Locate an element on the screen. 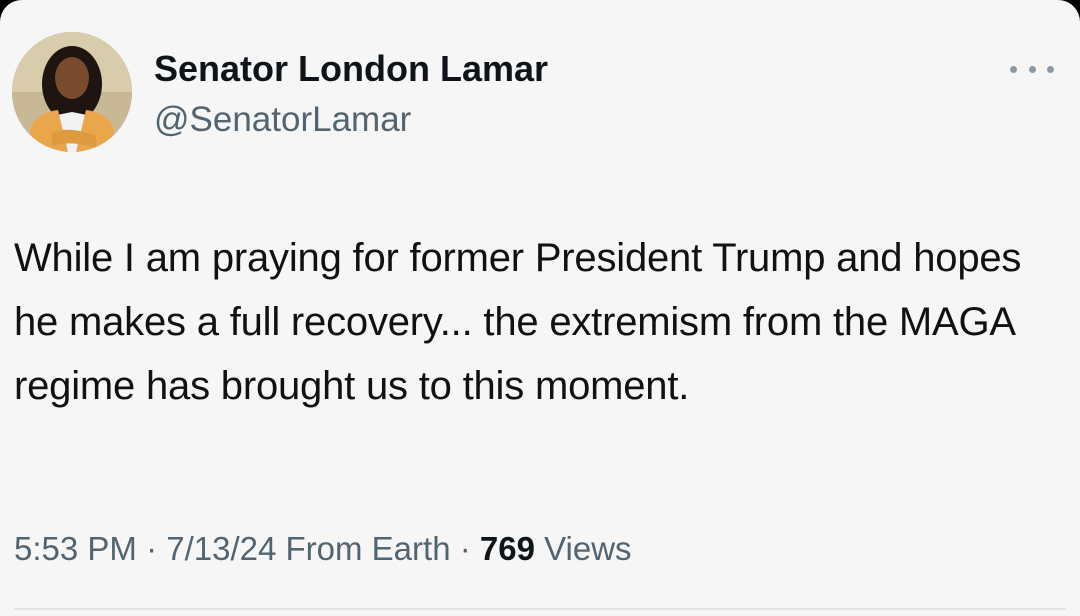 This screenshot has width=1080, height=616. divider is located at coordinates (540, 609).